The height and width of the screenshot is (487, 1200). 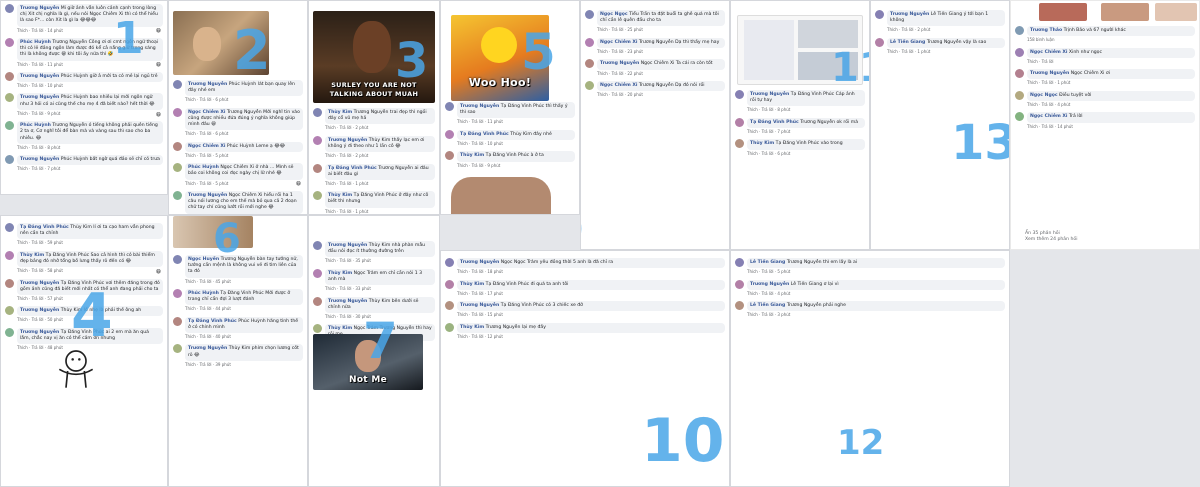 What do you see at coordinates (90, 270) in the screenshot?
I see `comment-meta: Thích · Trả lời · 58 phút` at bounding box center [90, 270].